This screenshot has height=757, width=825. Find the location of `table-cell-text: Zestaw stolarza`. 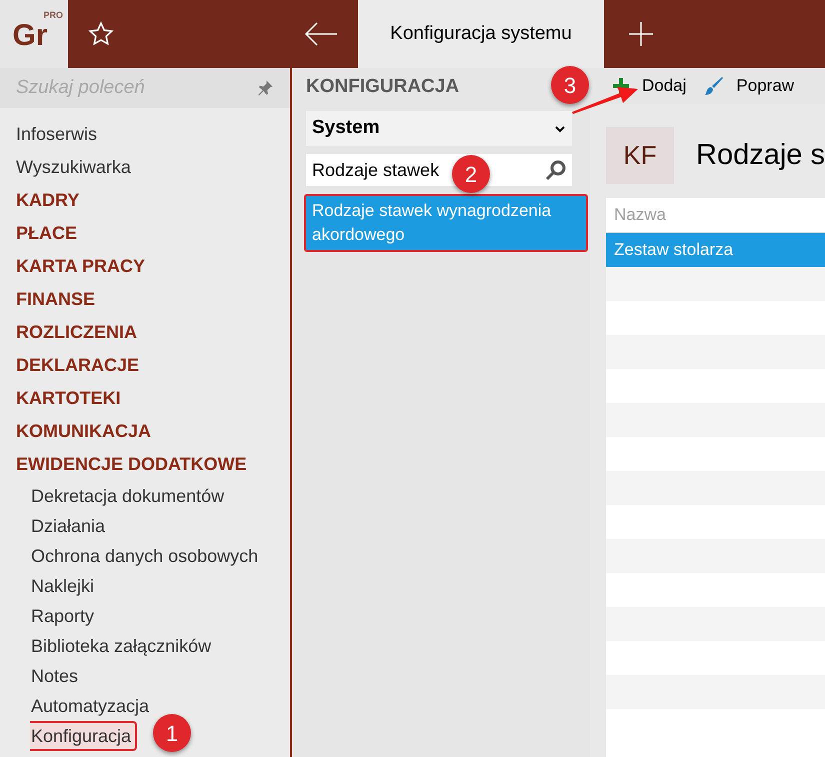

table-cell-text: Zestaw stolarza is located at coordinates (673, 250).